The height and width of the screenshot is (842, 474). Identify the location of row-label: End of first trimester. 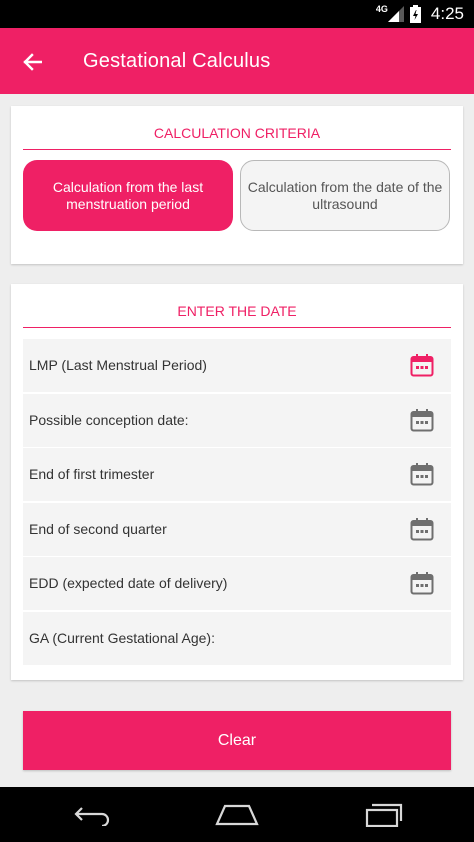
(92, 474).